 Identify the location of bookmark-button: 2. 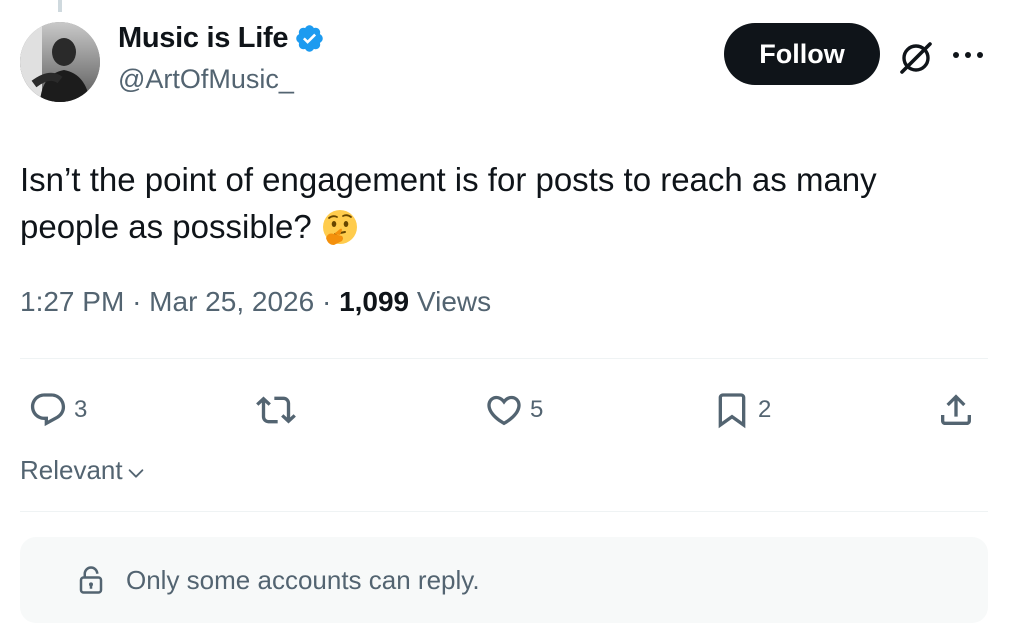
(741, 410).